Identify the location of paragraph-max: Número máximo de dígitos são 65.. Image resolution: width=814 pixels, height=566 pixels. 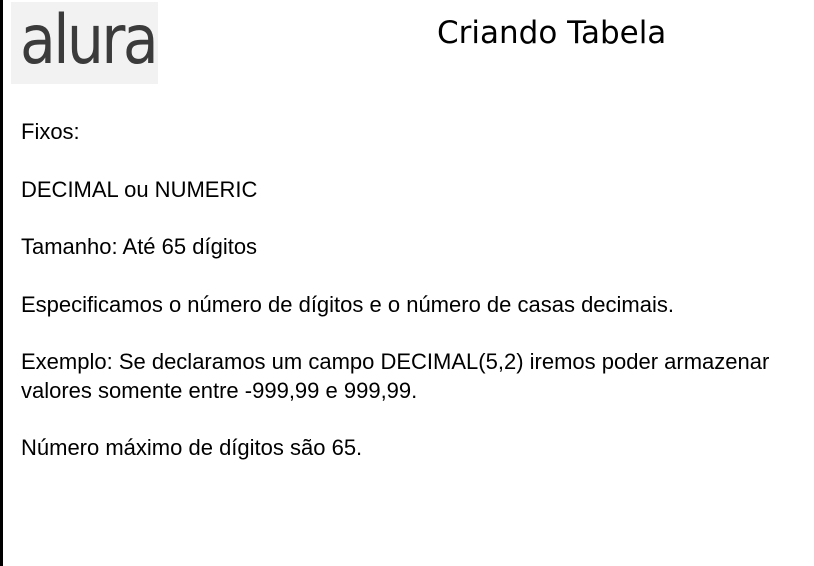
(192, 447).